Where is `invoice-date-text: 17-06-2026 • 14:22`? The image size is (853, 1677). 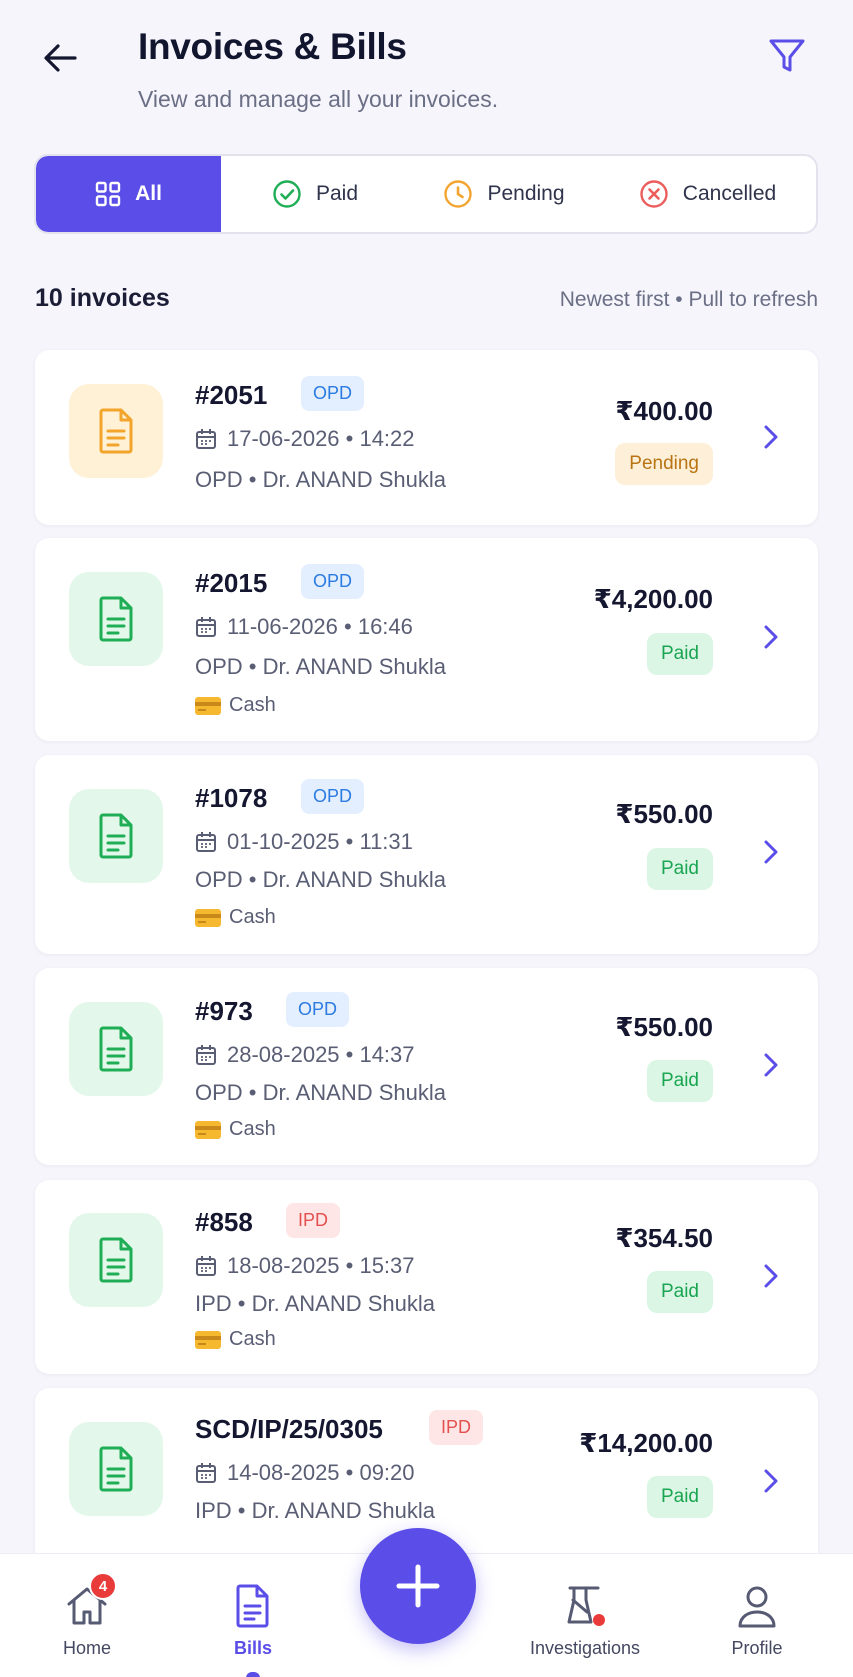 invoice-date-text: 17-06-2026 • 14:22 is located at coordinates (321, 438).